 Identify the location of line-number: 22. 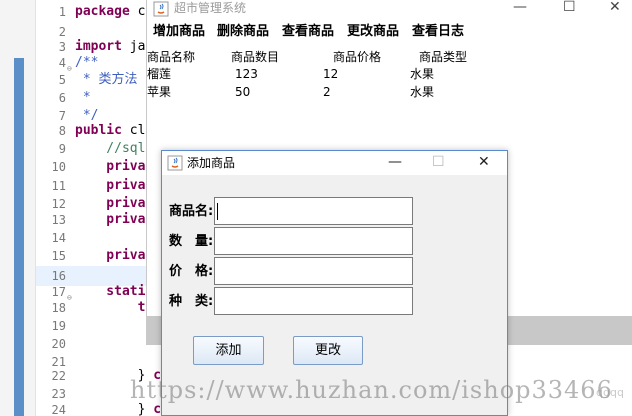
(58, 376).